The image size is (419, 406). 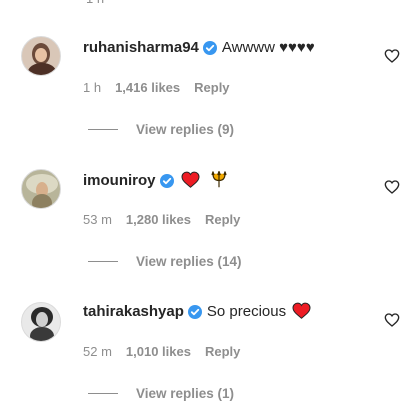 I want to click on comment-text: Awwww ♥♥♥♥, so click(x=268, y=47).